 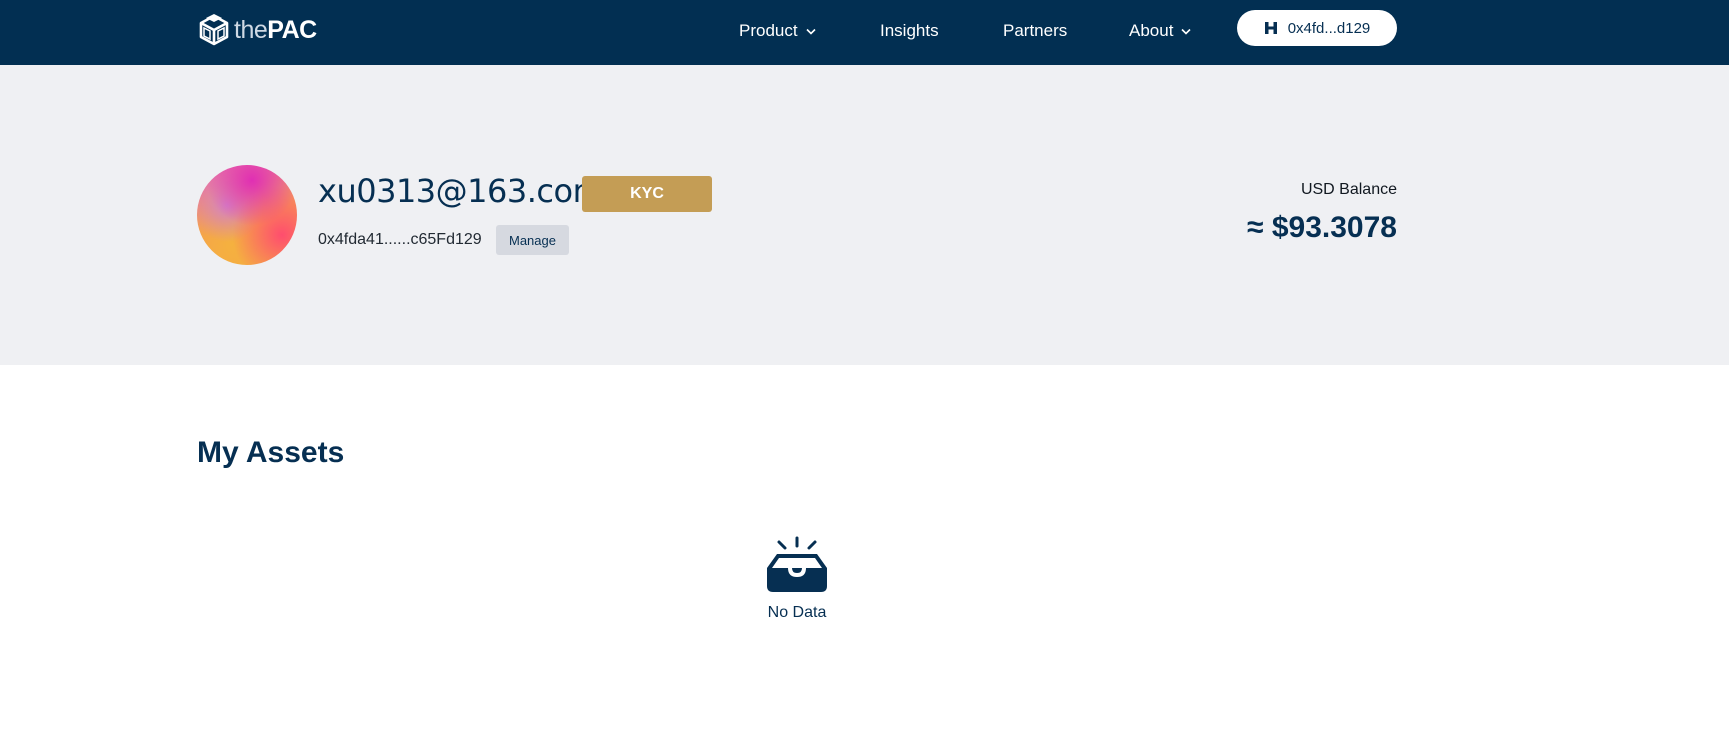 I want to click on nav-about-label: About, so click(x=1151, y=30).